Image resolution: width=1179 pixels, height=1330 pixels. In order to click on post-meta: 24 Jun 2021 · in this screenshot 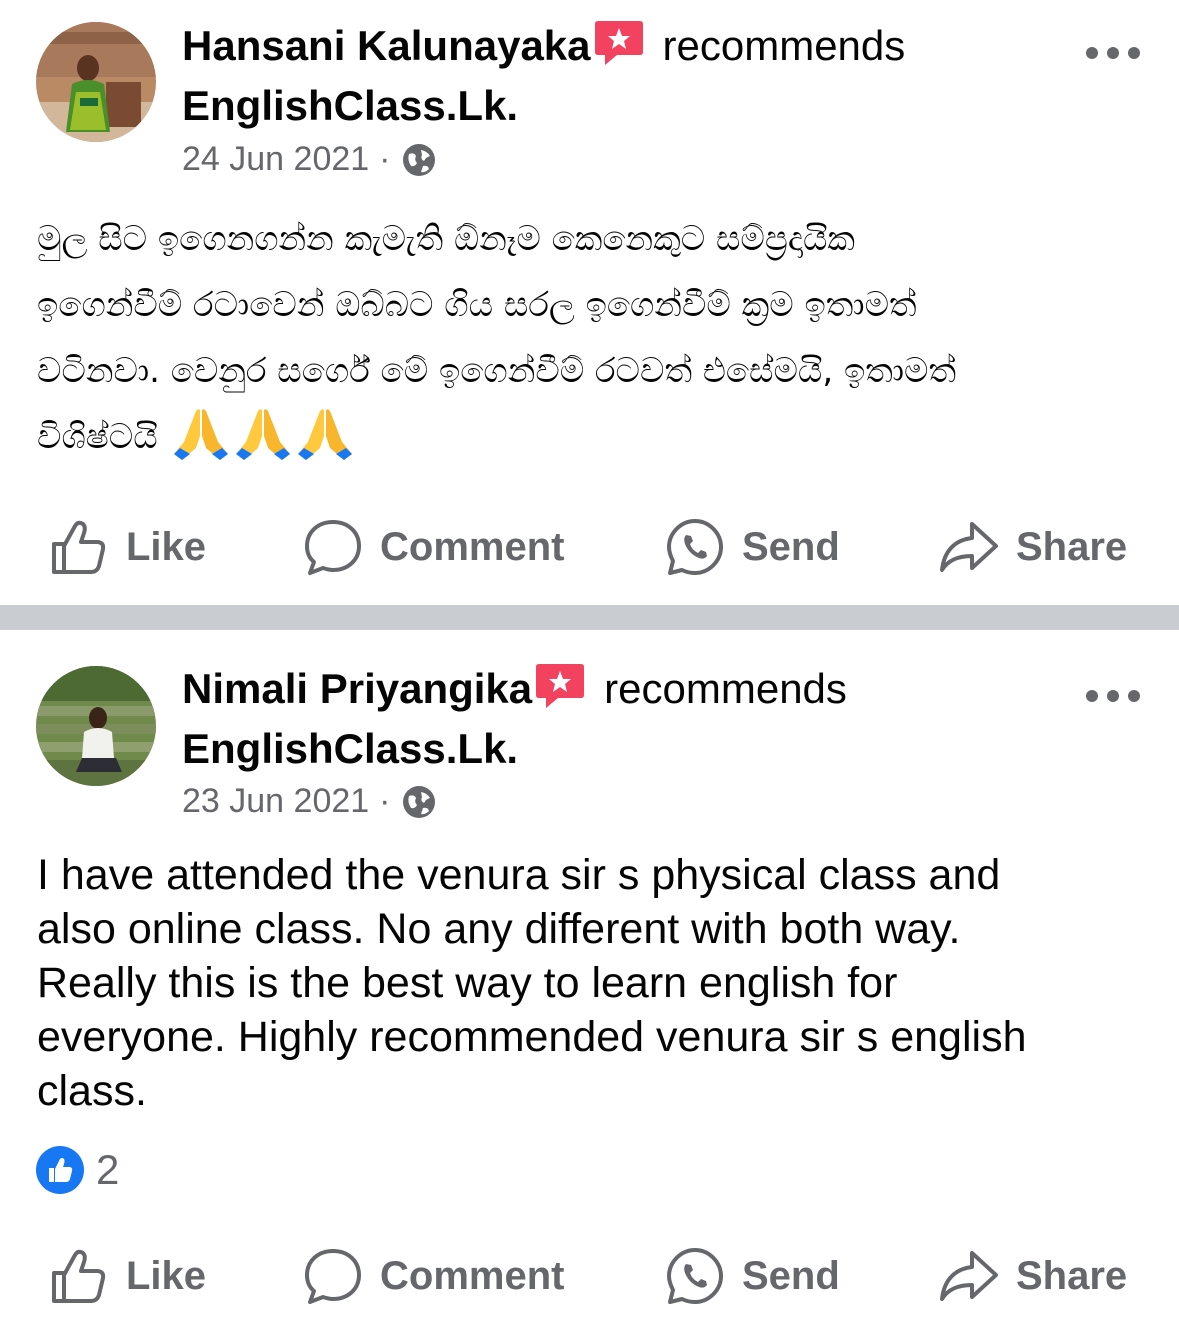, I will do `click(309, 159)`.